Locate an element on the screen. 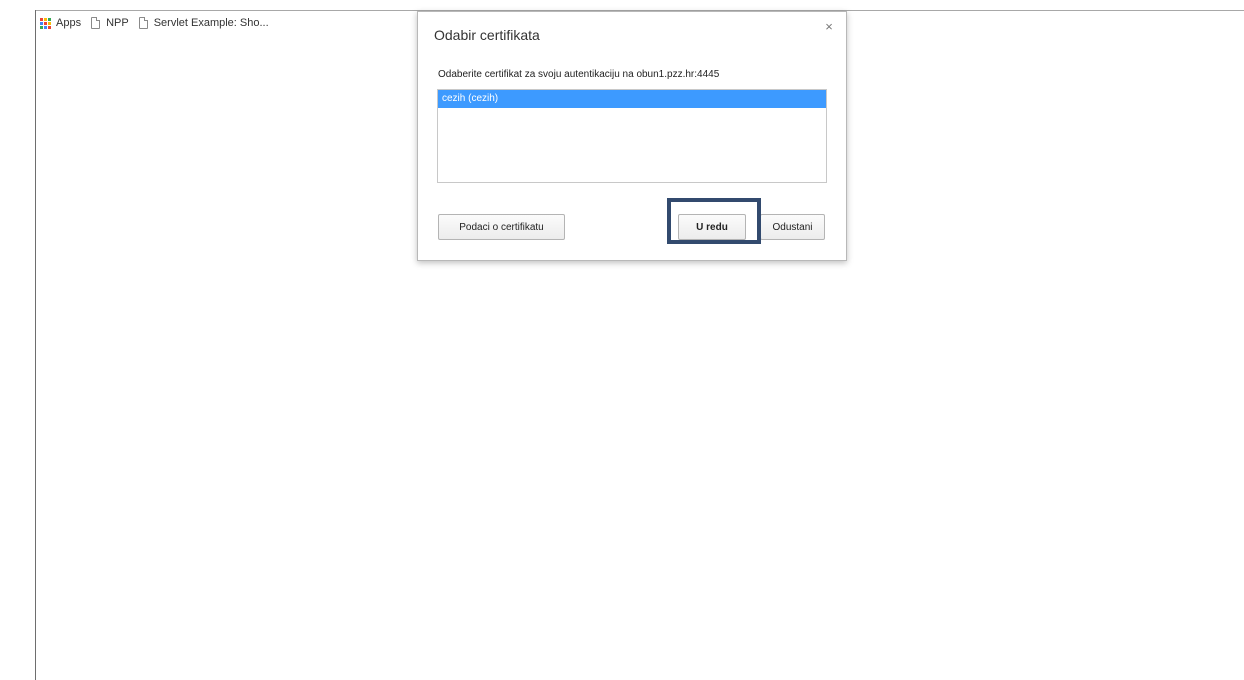 The image size is (1244, 680). ok-button: U redu is located at coordinates (712, 227).